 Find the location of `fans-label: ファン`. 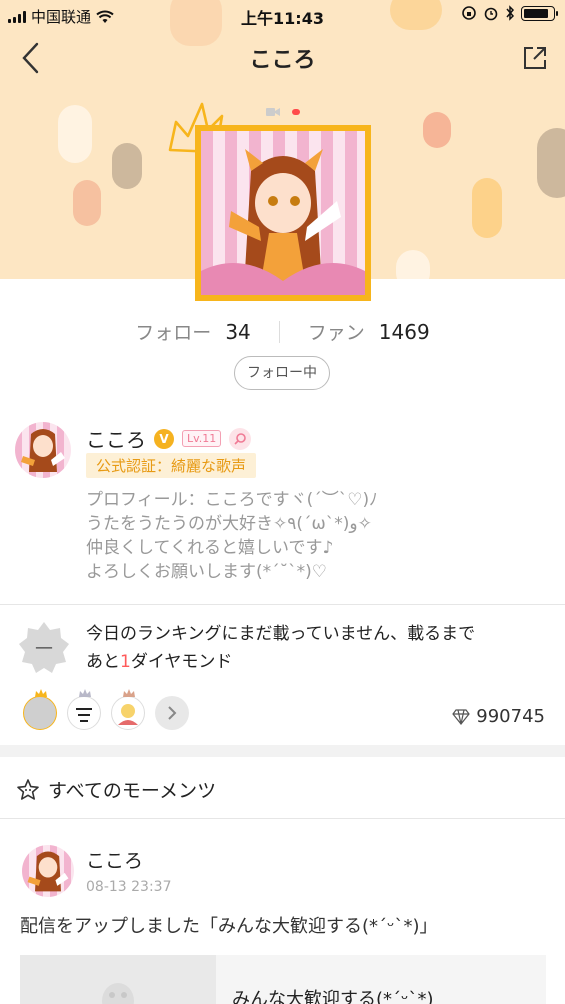

fans-label: ファン is located at coordinates (336, 331).